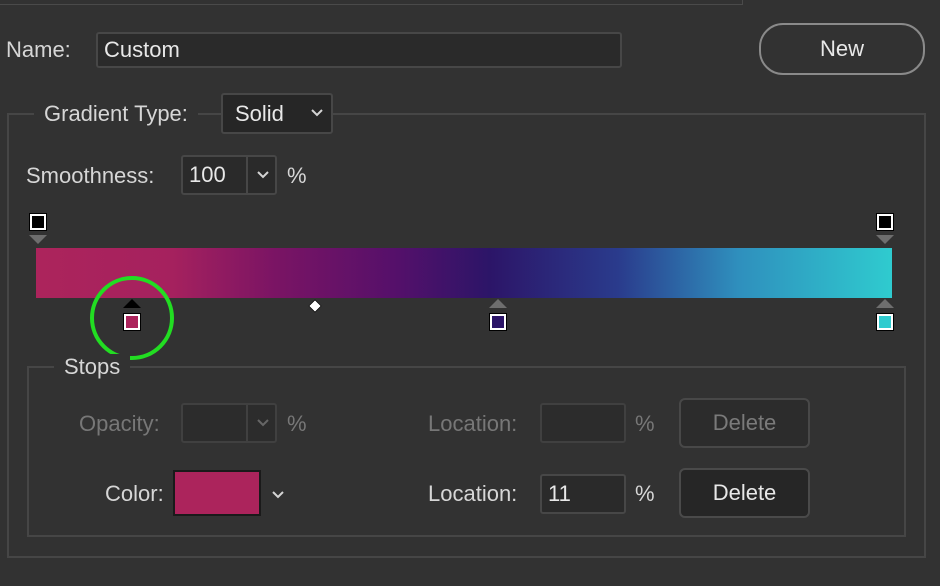 This screenshot has width=940, height=586. What do you see at coordinates (38, 222) in the screenshot?
I see `opacity-stop-left` at bounding box center [38, 222].